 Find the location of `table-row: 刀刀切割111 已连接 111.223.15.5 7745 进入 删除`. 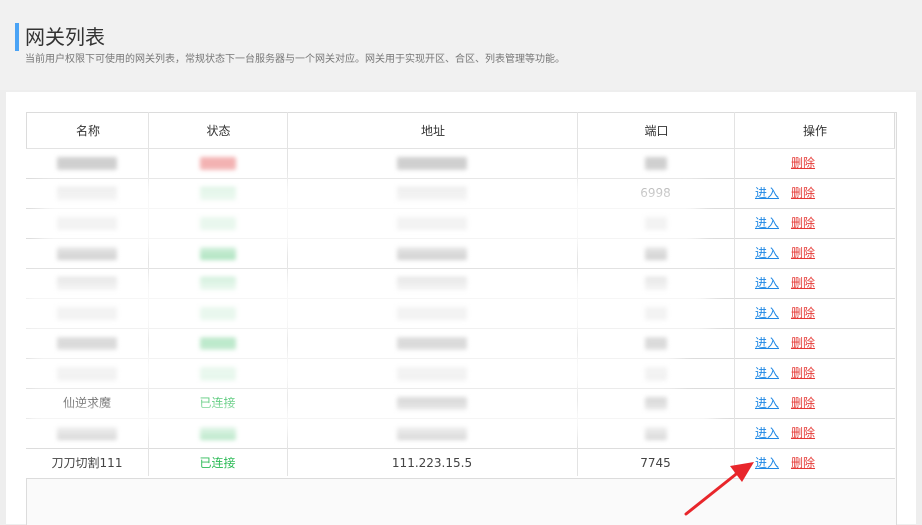

table-row: 刀刀切割111 已连接 111.223.15.5 7745 进入 删除 is located at coordinates (460, 464).